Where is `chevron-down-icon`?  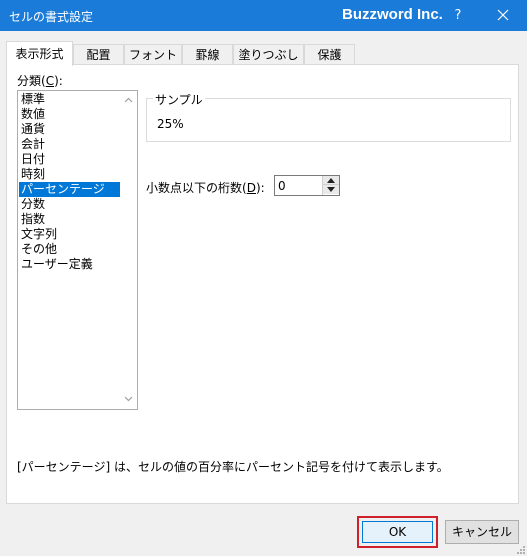 chevron-down-icon is located at coordinates (128, 398).